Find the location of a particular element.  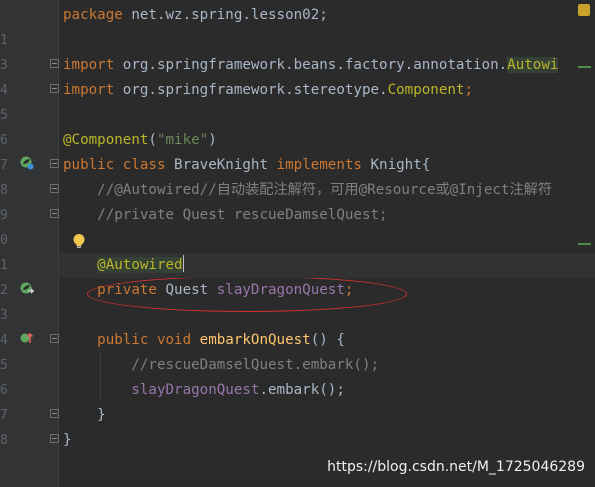

code-token: //private Quest rescueDamselQuest; is located at coordinates (225, 215).